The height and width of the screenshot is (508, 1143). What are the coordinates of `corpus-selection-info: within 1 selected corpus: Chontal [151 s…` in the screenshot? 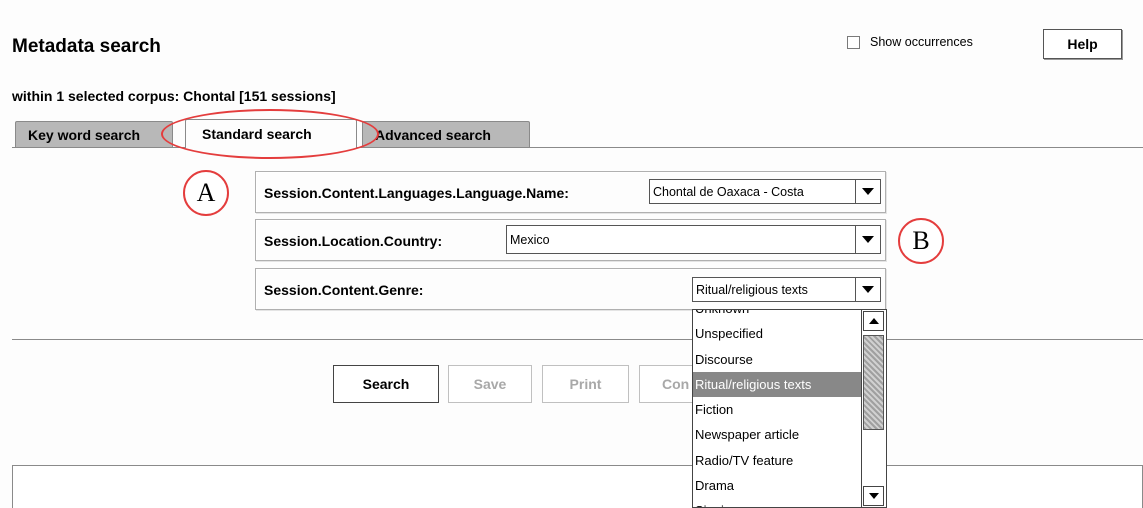 It's located at (174, 96).